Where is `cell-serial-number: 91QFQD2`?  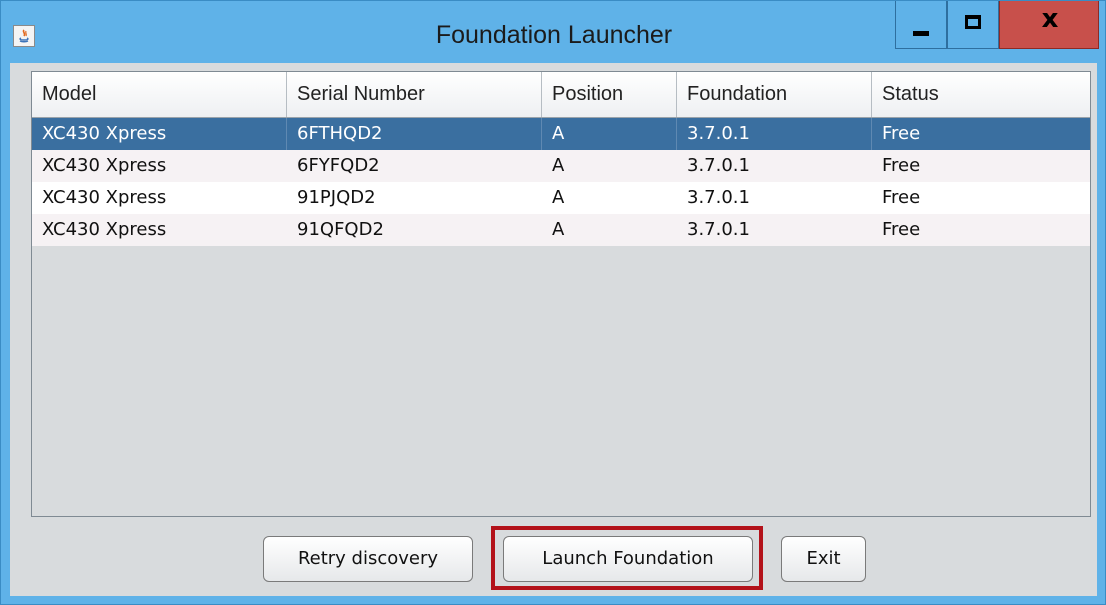 cell-serial-number: 91QFQD2 is located at coordinates (340, 229).